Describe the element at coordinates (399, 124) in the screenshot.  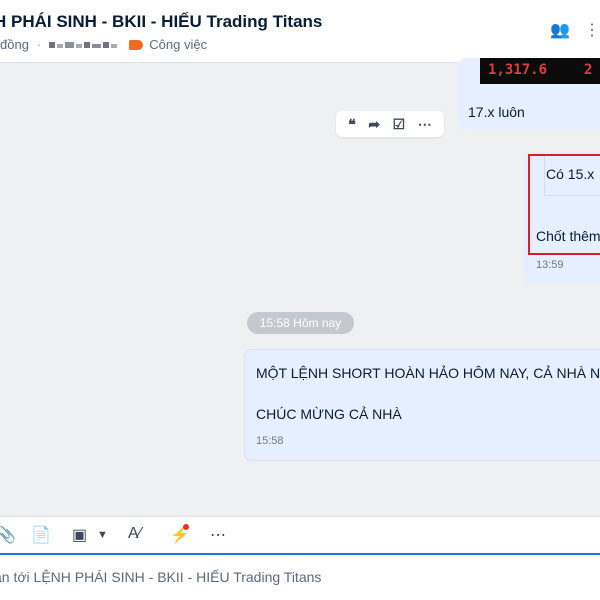
I see `todo-icon: ☑` at that location.